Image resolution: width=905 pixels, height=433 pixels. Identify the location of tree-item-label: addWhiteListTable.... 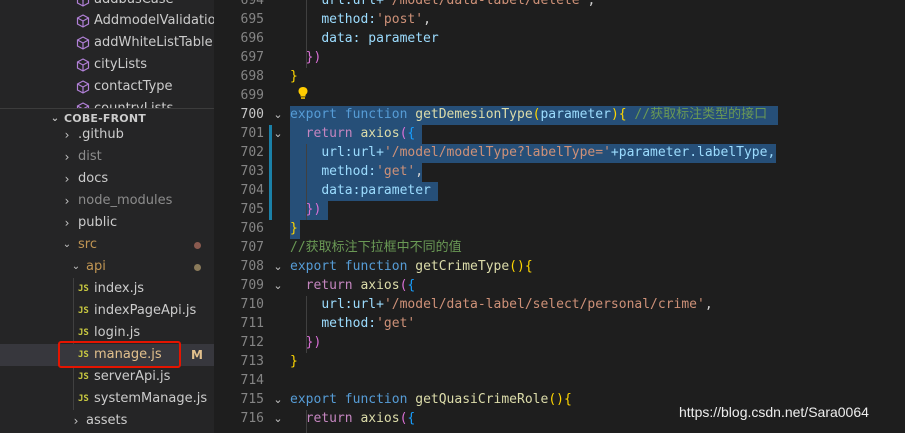
(154, 42).